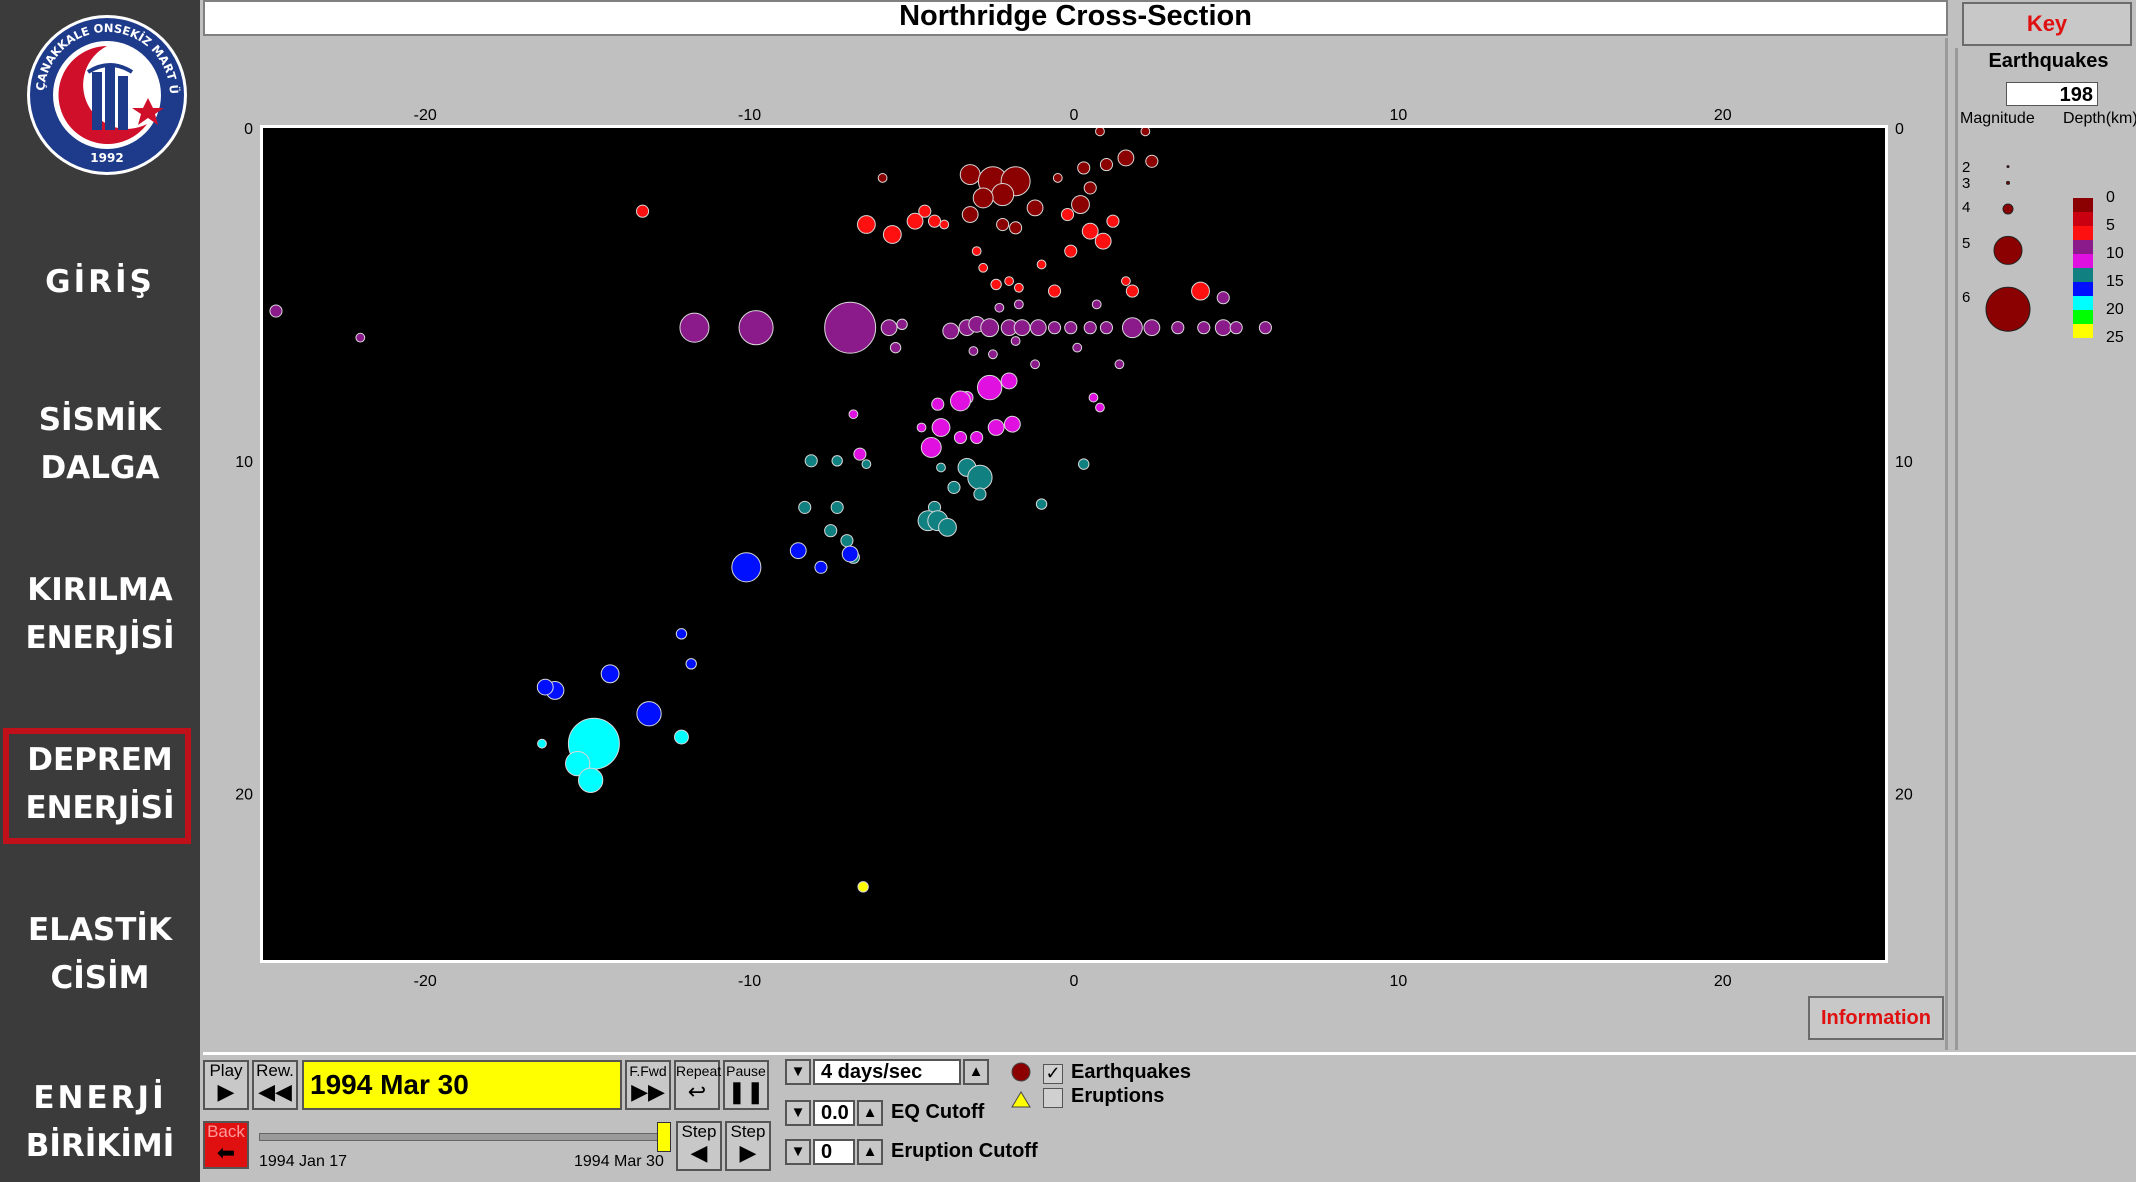 This screenshot has width=2136, height=1182. What do you see at coordinates (1904, 462) in the screenshot?
I see `y-tick-label-right: 10` at bounding box center [1904, 462].